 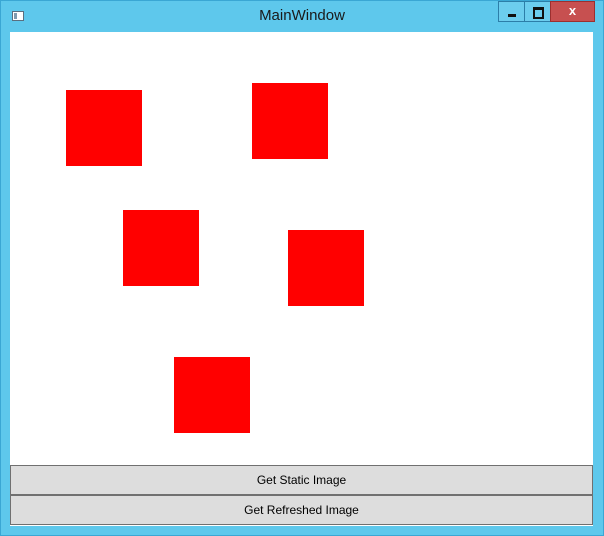 What do you see at coordinates (301, 480) in the screenshot?
I see `get-static-image-button: Get Static Image` at bounding box center [301, 480].